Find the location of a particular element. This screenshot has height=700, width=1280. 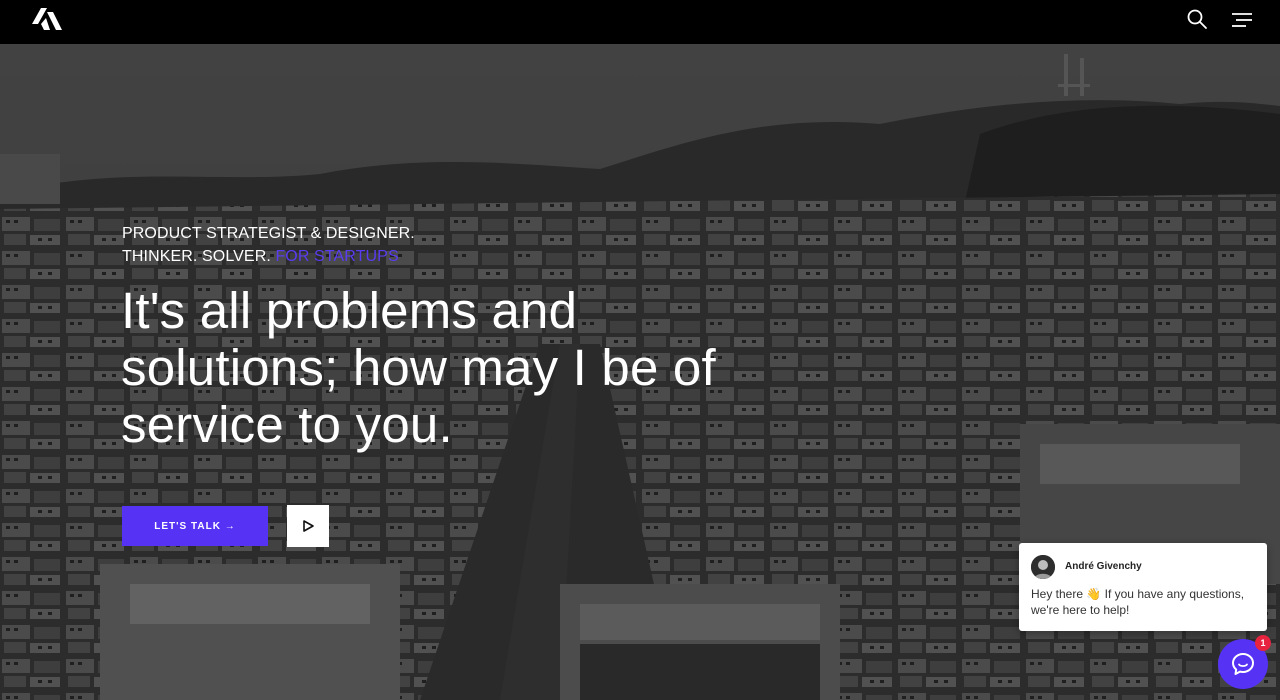

search-icon is located at coordinates (1197, 19).